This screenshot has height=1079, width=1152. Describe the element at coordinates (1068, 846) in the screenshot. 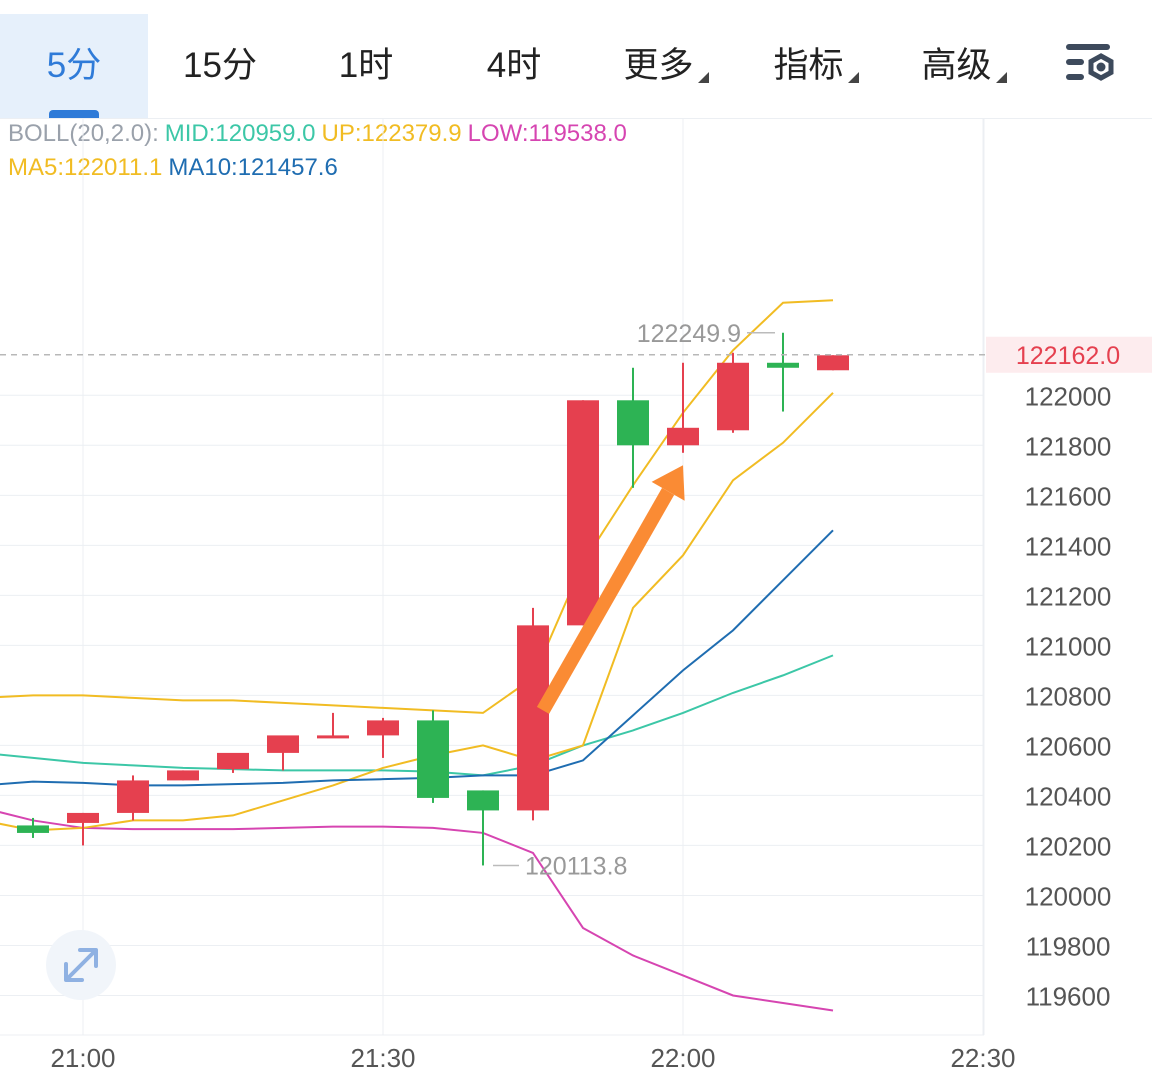

I see `y-tick-label: 120200` at that location.